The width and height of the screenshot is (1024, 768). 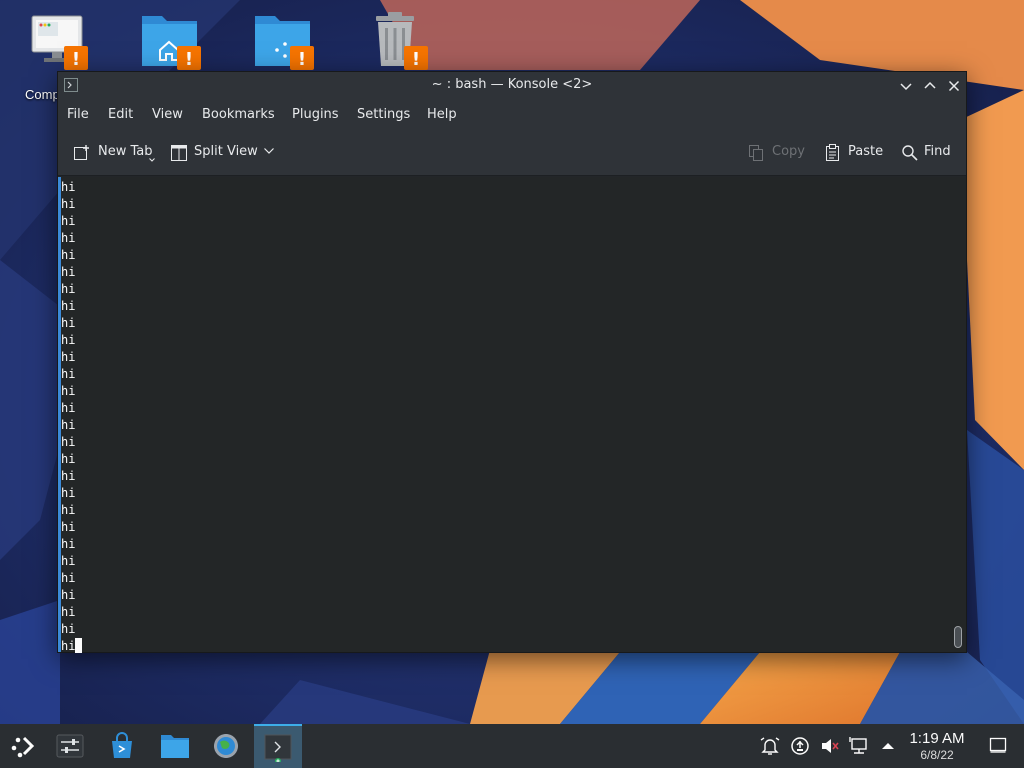 I want to click on search-icon, so click(x=910, y=153).